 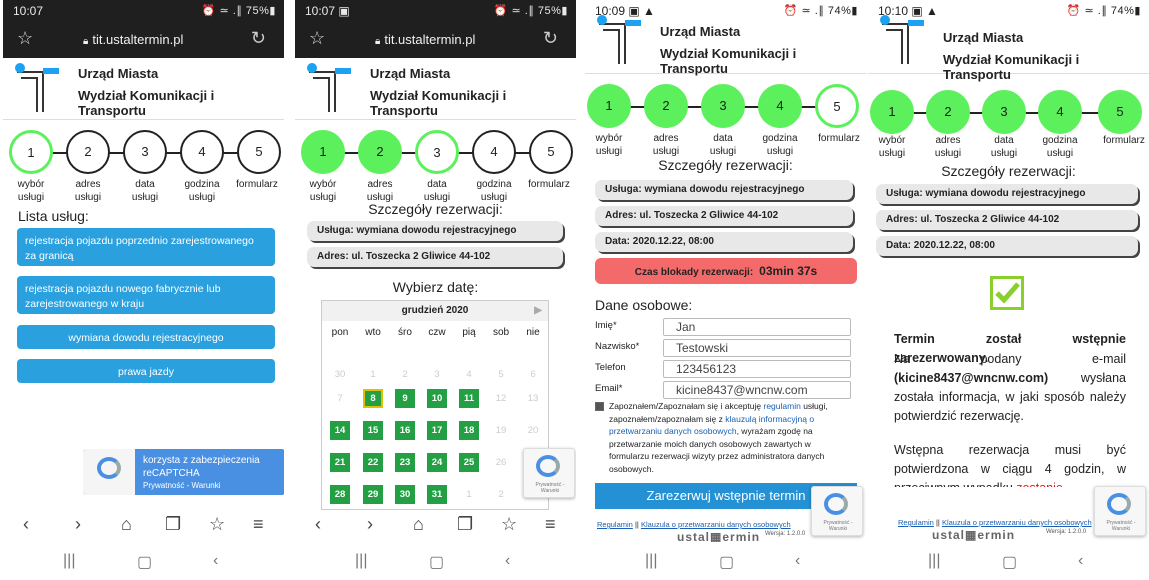 What do you see at coordinates (437, 462) in the screenshot?
I see `calendar-day: 24` at bounding box center [437, 462].